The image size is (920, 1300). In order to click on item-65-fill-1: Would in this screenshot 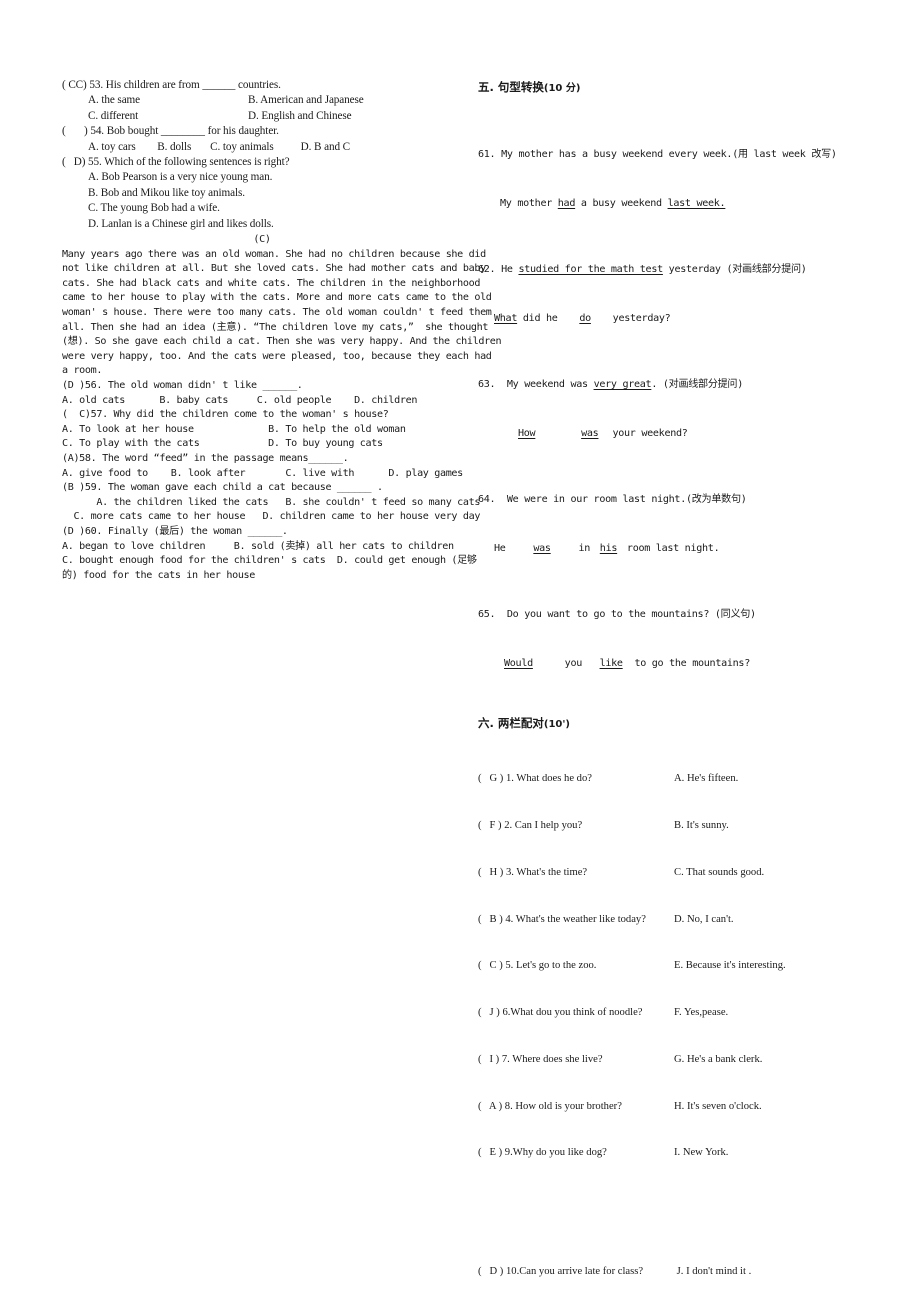, I will do `click(518, 663)`.